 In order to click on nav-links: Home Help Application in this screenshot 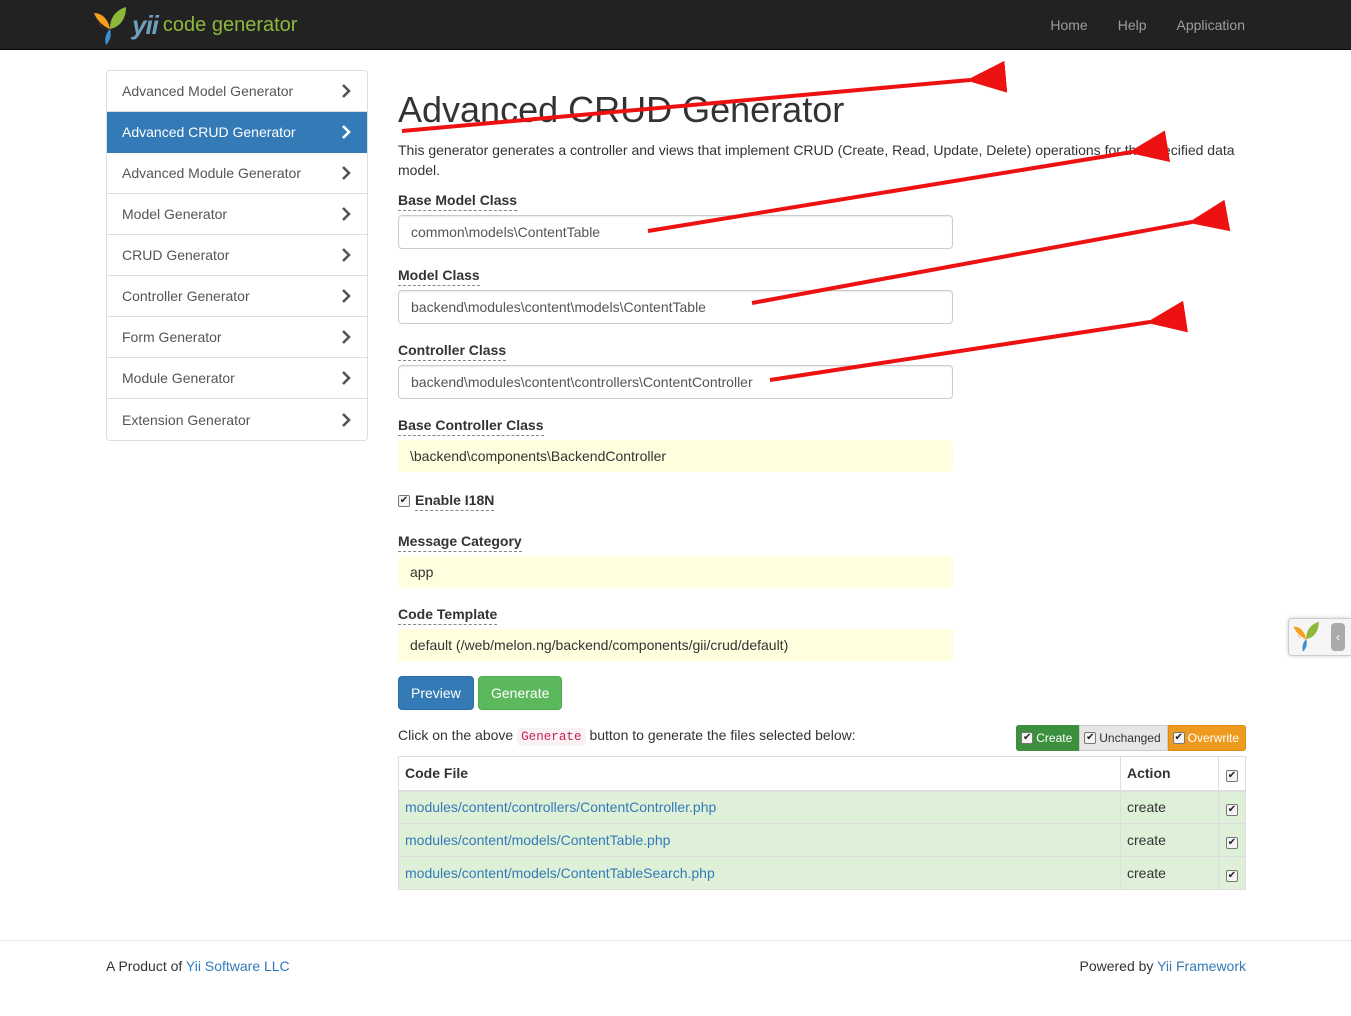, I will do `click(1147, 25)`.